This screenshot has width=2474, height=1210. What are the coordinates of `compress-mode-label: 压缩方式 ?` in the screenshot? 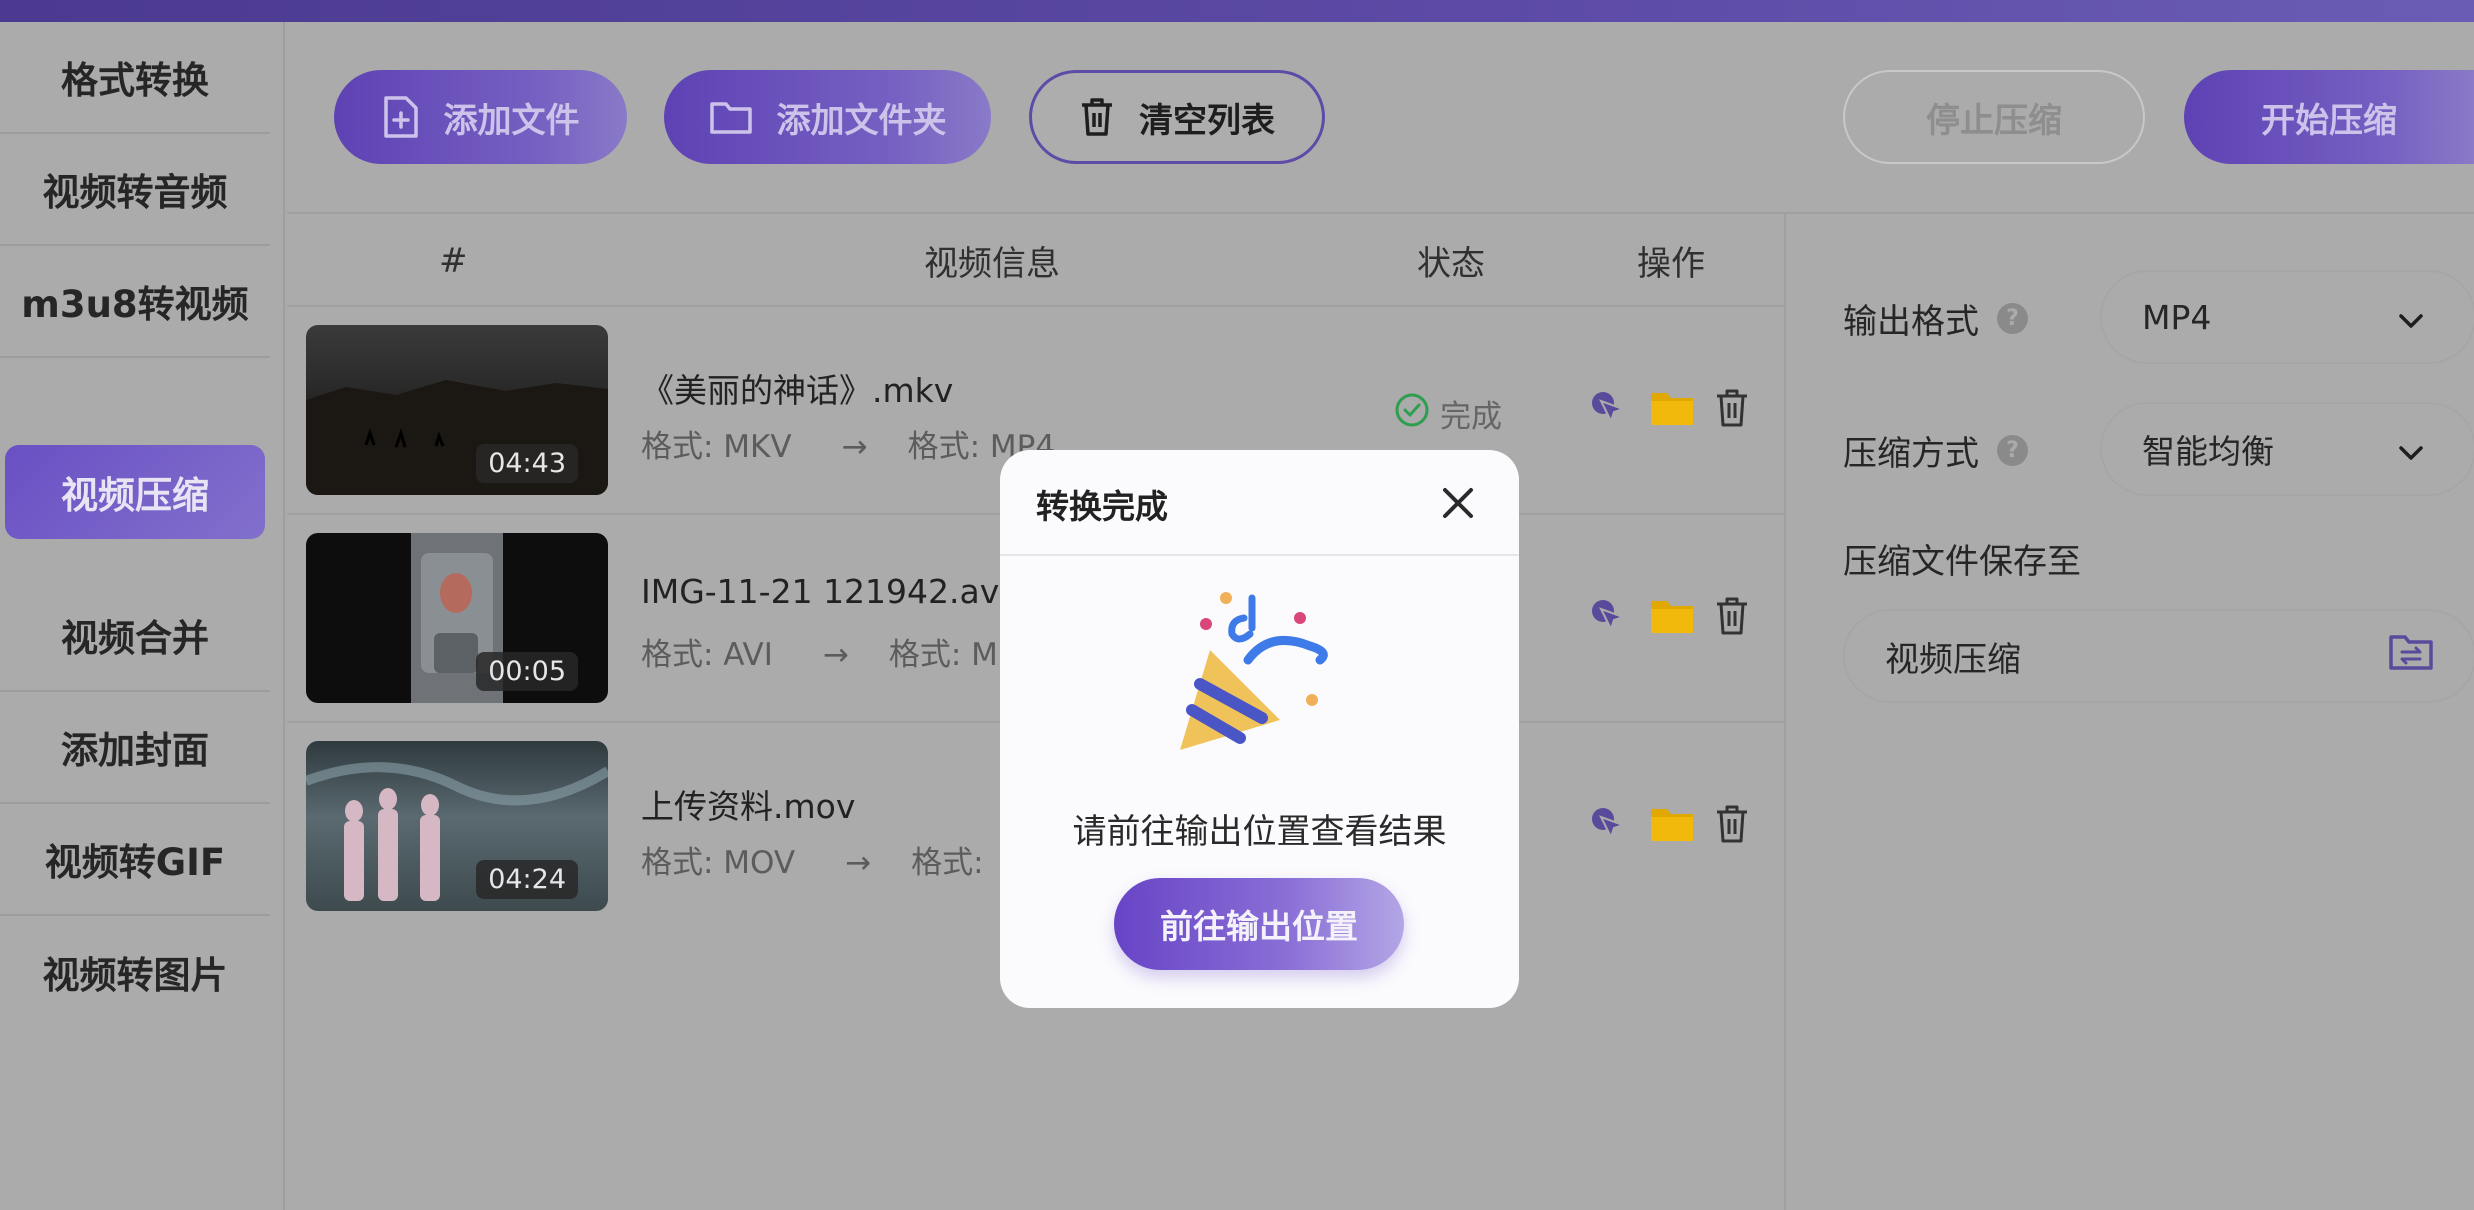 It's located at (1935, 450).